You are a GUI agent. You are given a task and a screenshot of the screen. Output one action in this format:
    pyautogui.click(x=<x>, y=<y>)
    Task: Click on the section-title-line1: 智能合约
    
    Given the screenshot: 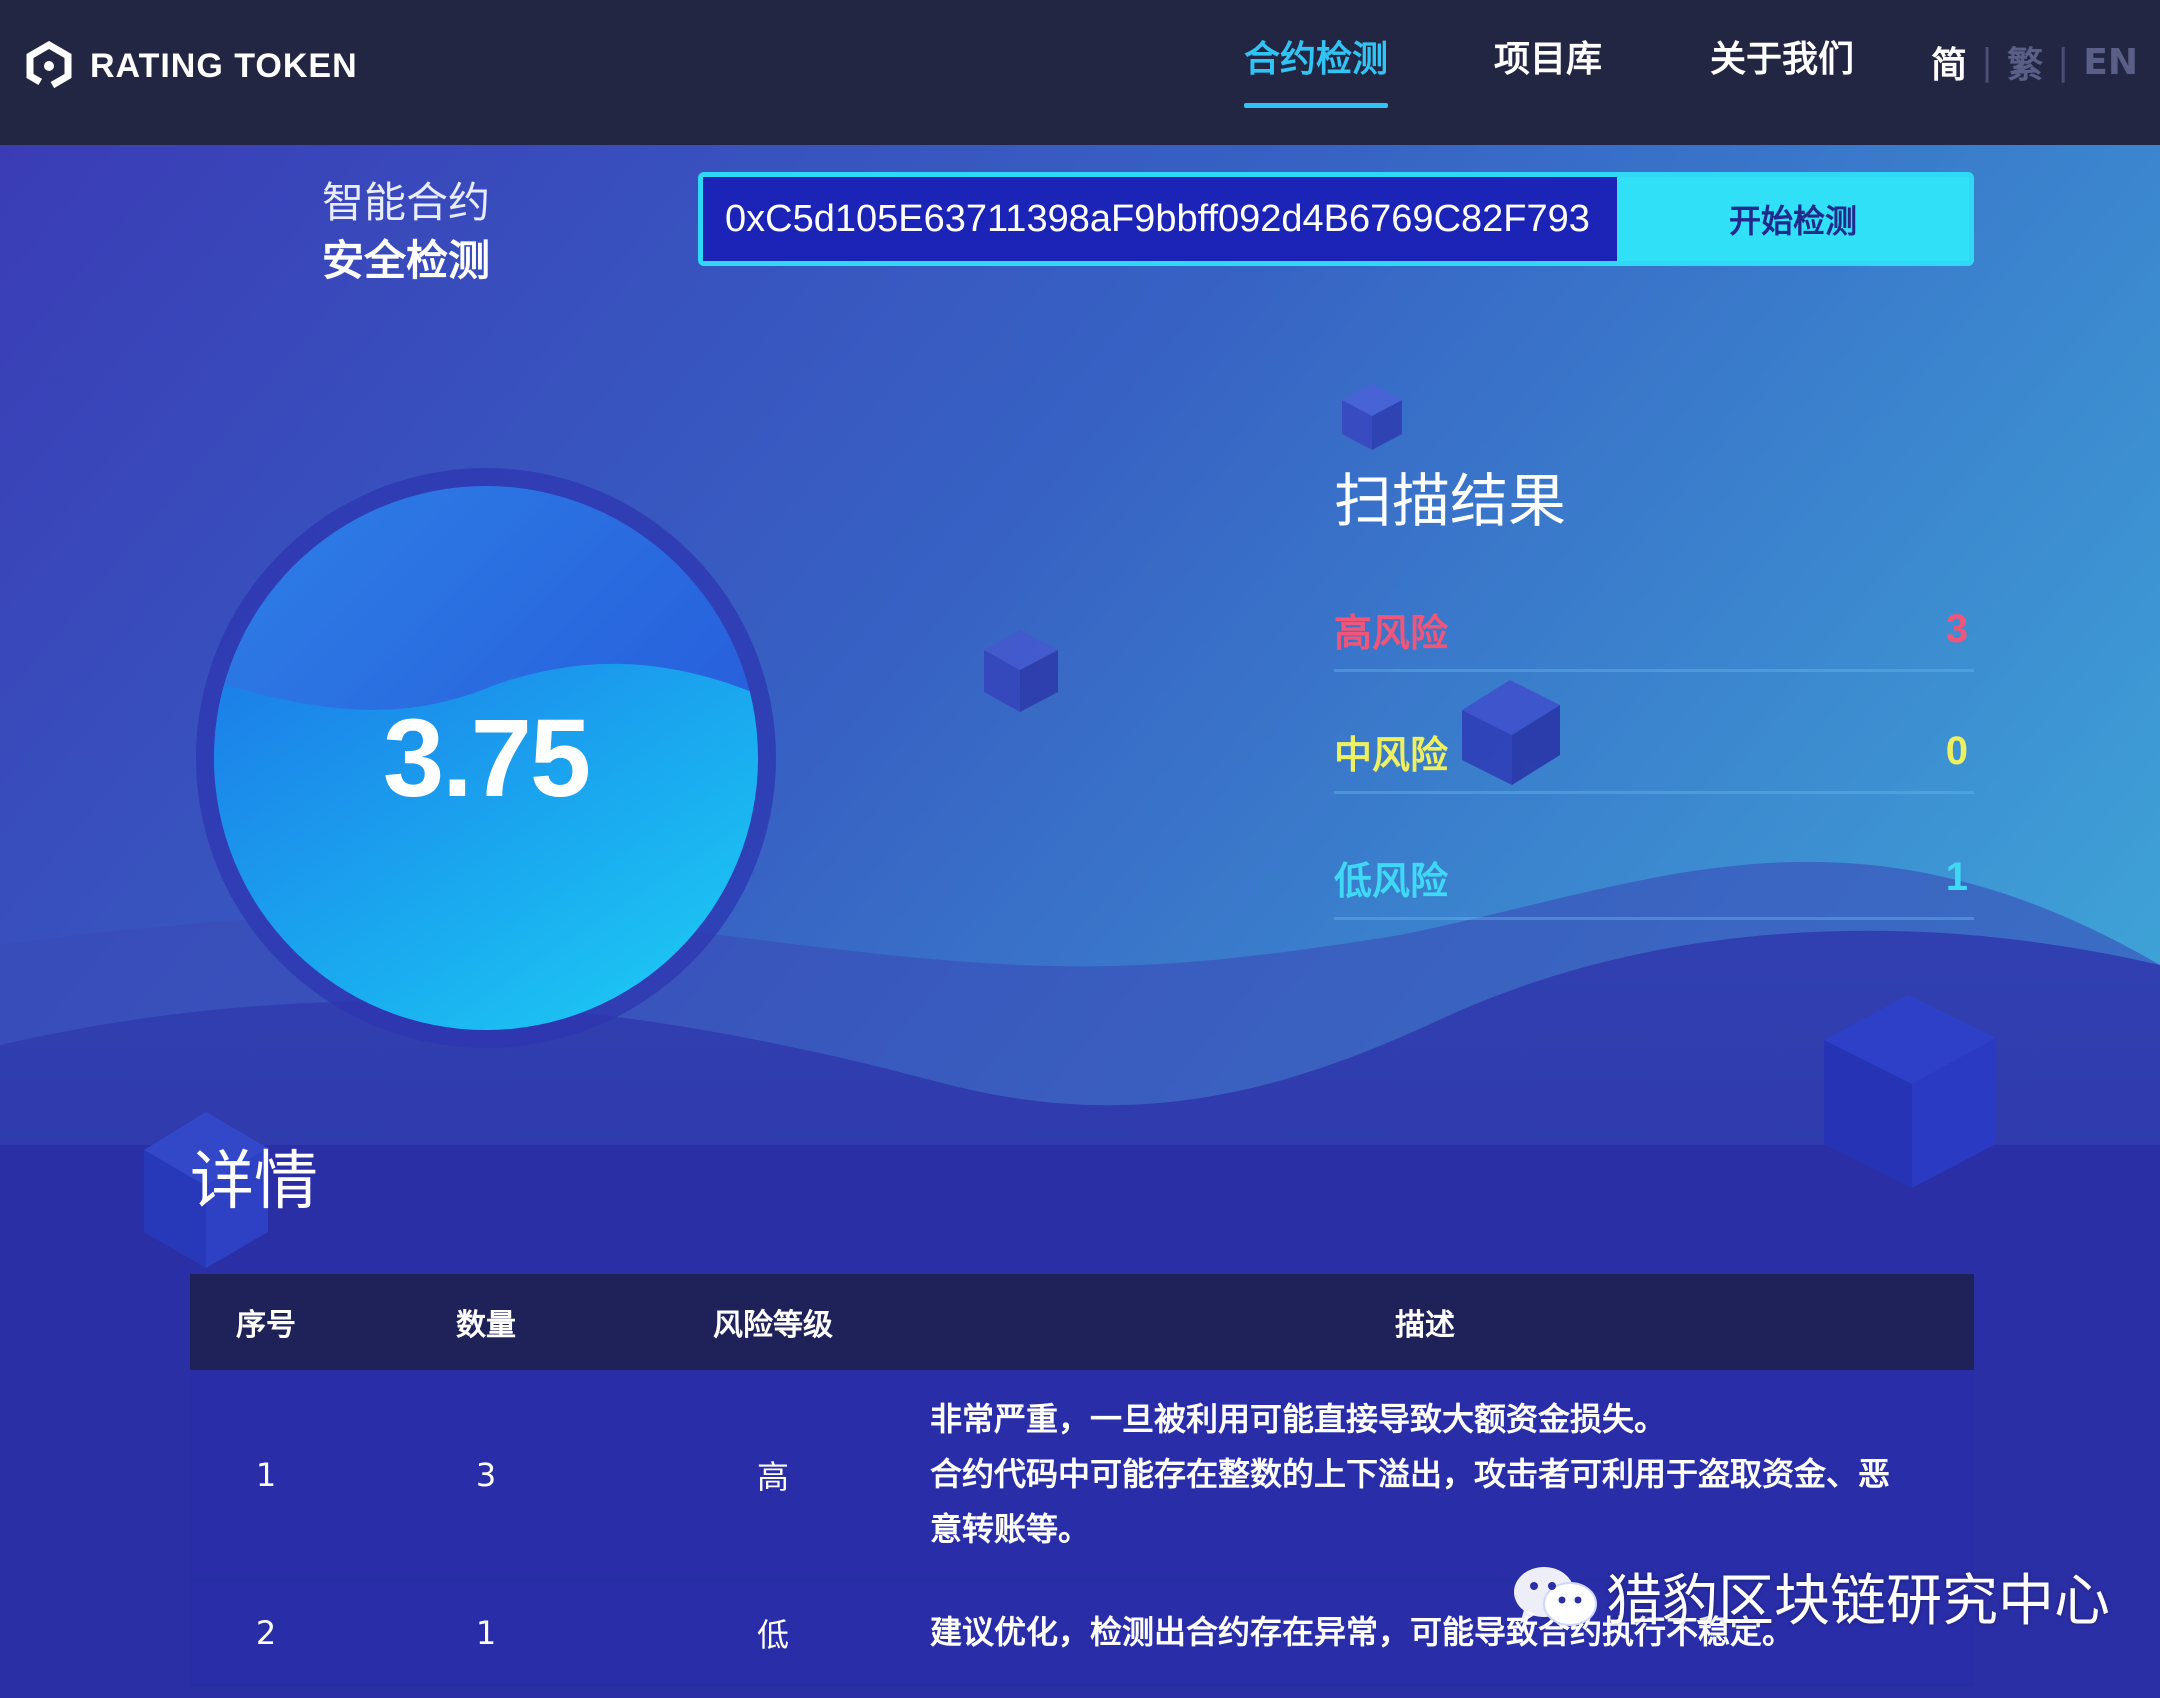 What is the action you would take?
    pyautogui.click(x=406, y=202)
    